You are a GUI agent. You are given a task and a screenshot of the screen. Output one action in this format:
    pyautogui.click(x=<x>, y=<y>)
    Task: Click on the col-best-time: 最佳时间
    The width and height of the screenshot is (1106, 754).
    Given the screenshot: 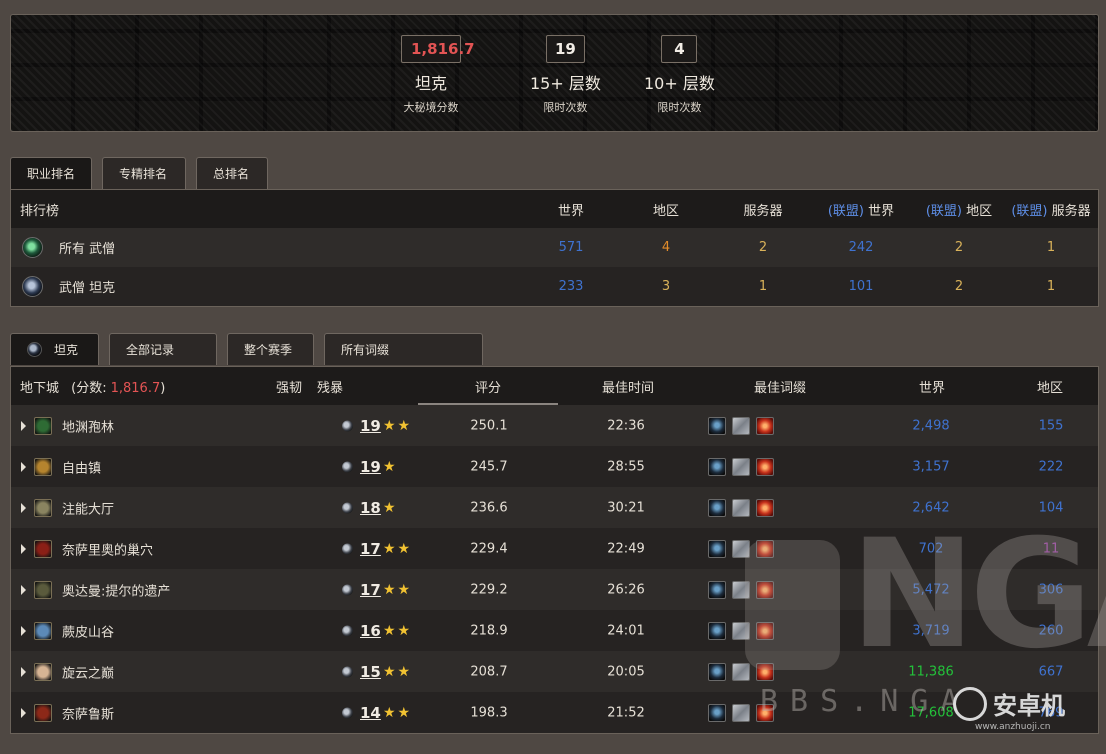 What is the action you would take?
    pyautogui.click(x=628, y=386)
    